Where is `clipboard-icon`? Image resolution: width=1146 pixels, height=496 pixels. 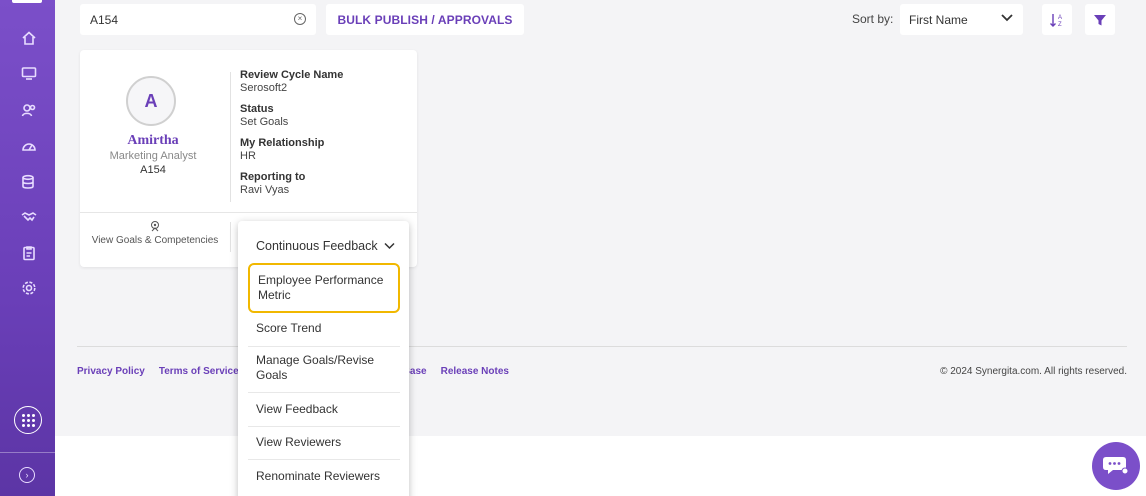 clipboard-icon is located at coordinates (29, 253).